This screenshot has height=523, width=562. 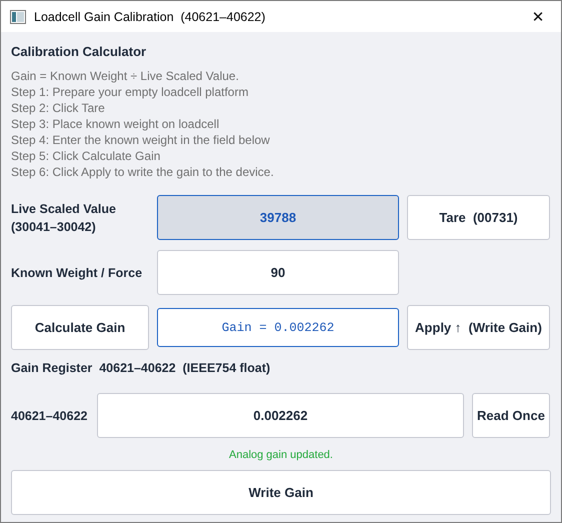 What do you see at coordinates (18, 17) in the screenshot?
I see `app-icon` at bounding box center [18, 17].